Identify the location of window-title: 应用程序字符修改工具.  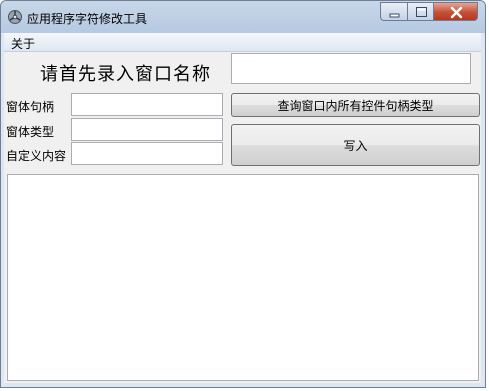
(87, 19).